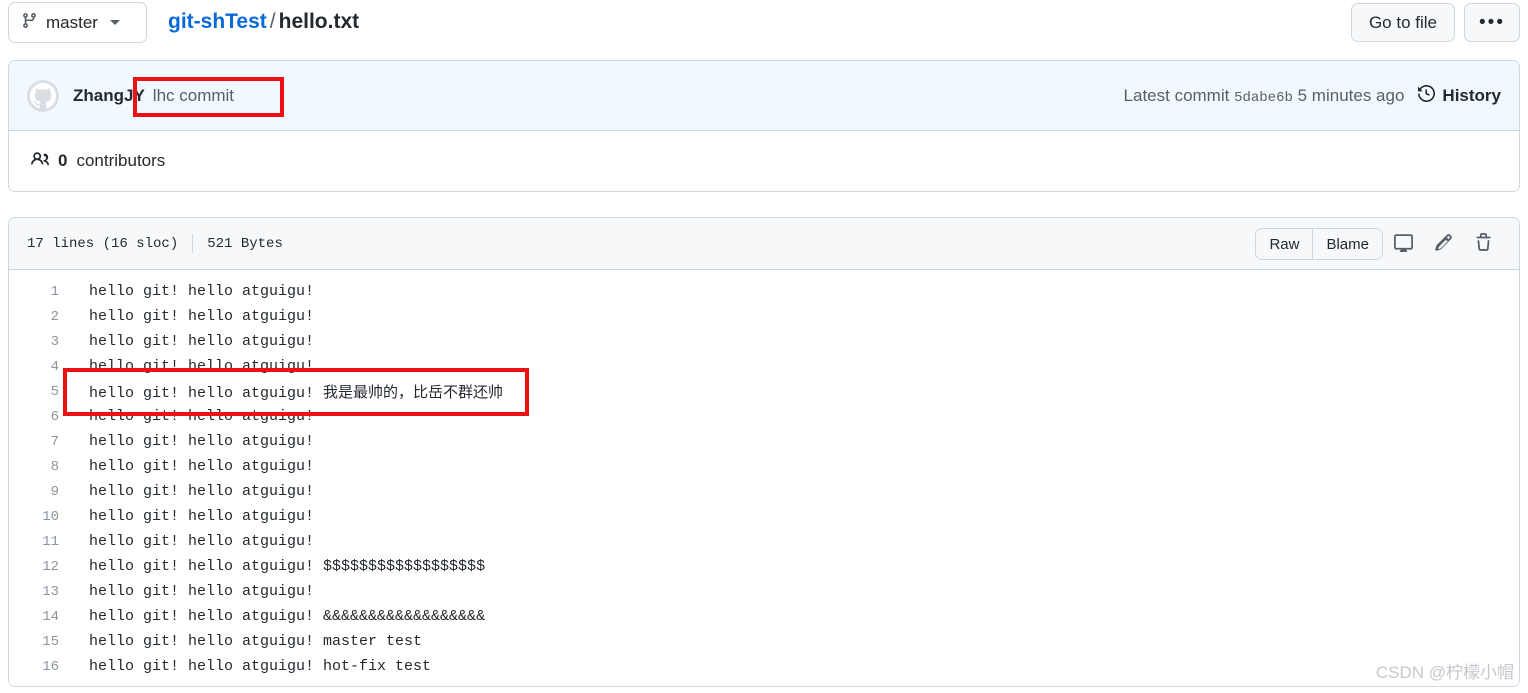  I want to click on code-line: 2 hello git! hello atguigu!, so click(764, 316).